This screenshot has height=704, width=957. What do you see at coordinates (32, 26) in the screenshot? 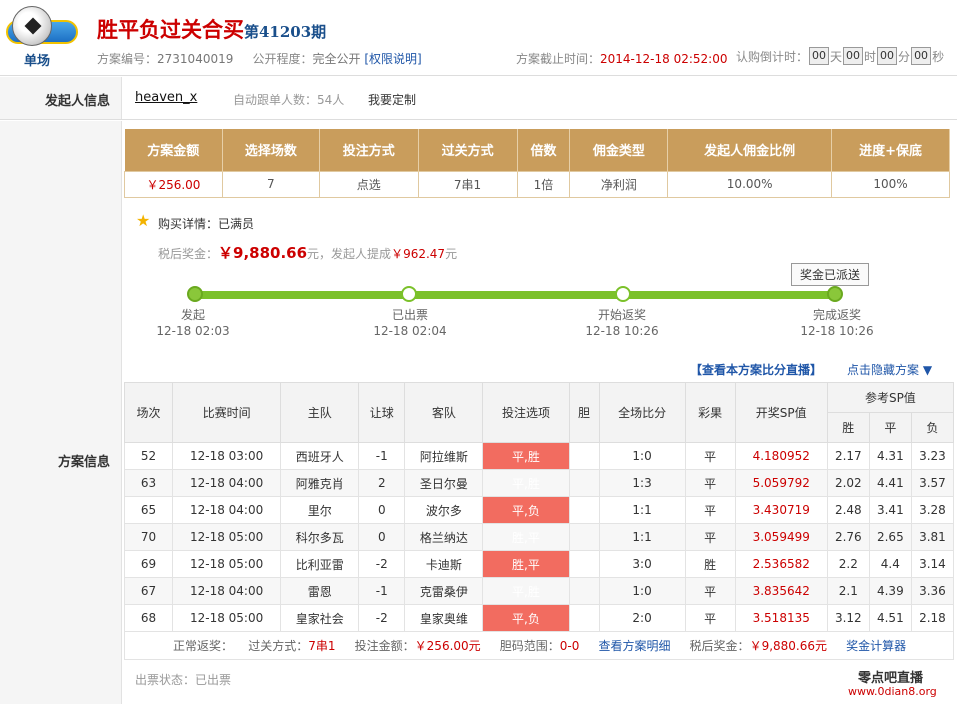
I see `football-icon` at bounding box center [32, 26].